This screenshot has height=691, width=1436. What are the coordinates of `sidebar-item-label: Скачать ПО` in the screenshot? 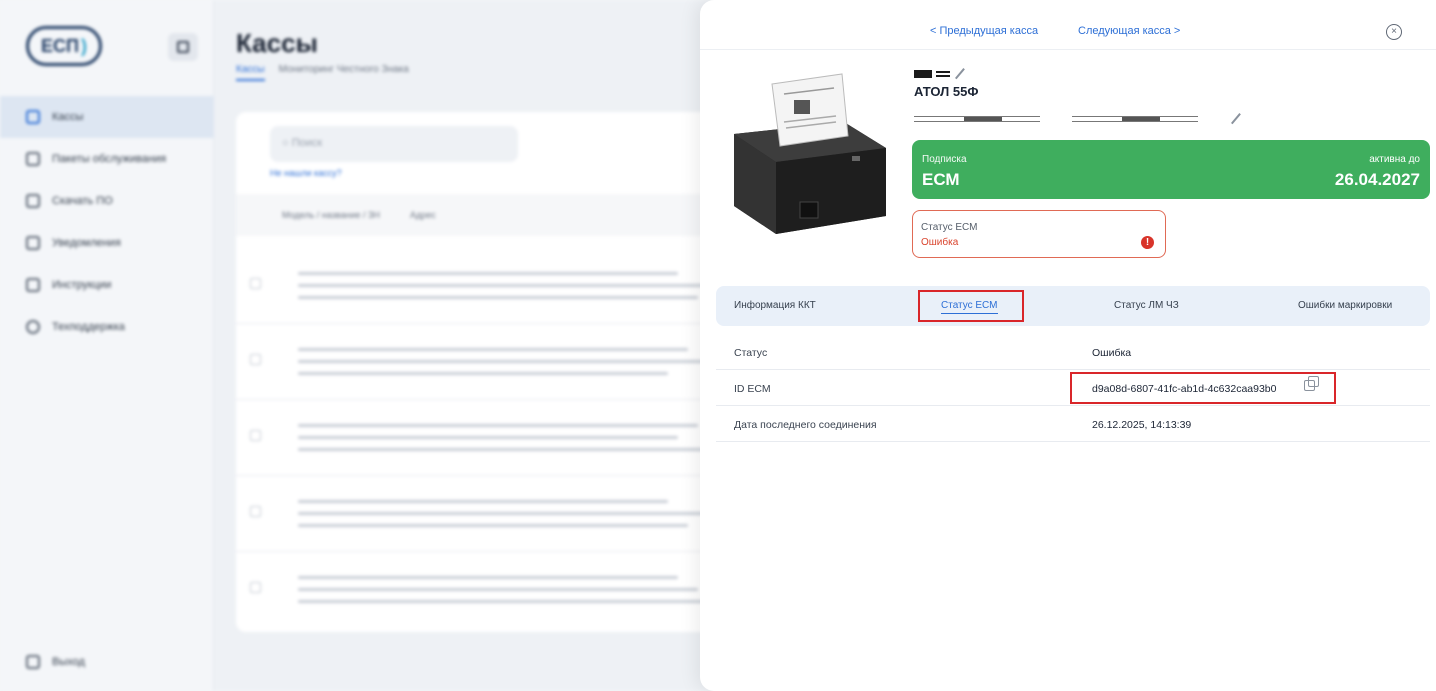 It's located at (82, 201).